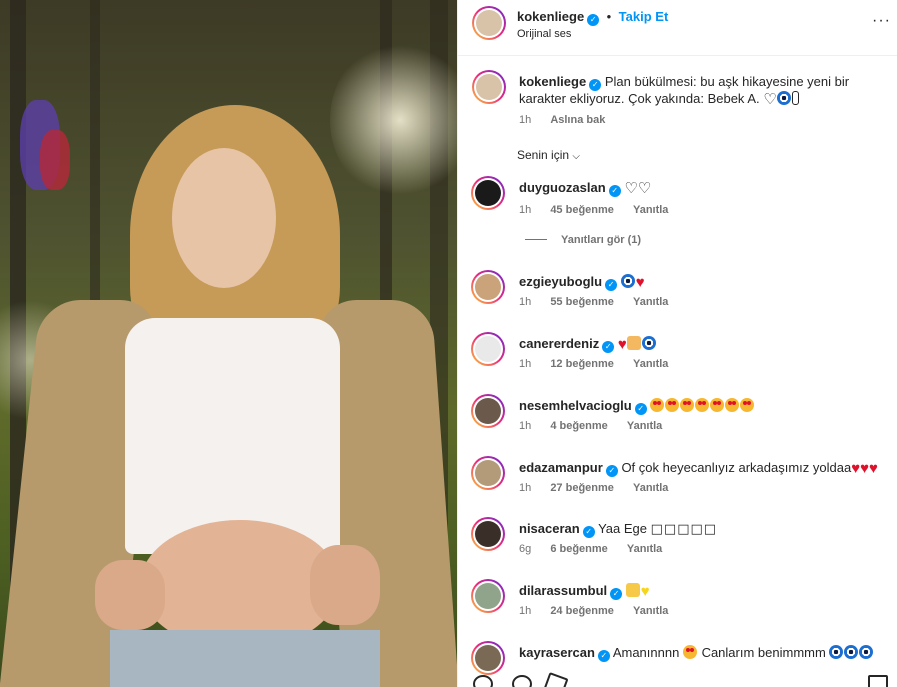 Image resolution: width=897 pixels, height=687 pixels. I want to click on comment-body: Of çok heyecanlıyız arkadaşımız yoldaa, so click(736, 467).